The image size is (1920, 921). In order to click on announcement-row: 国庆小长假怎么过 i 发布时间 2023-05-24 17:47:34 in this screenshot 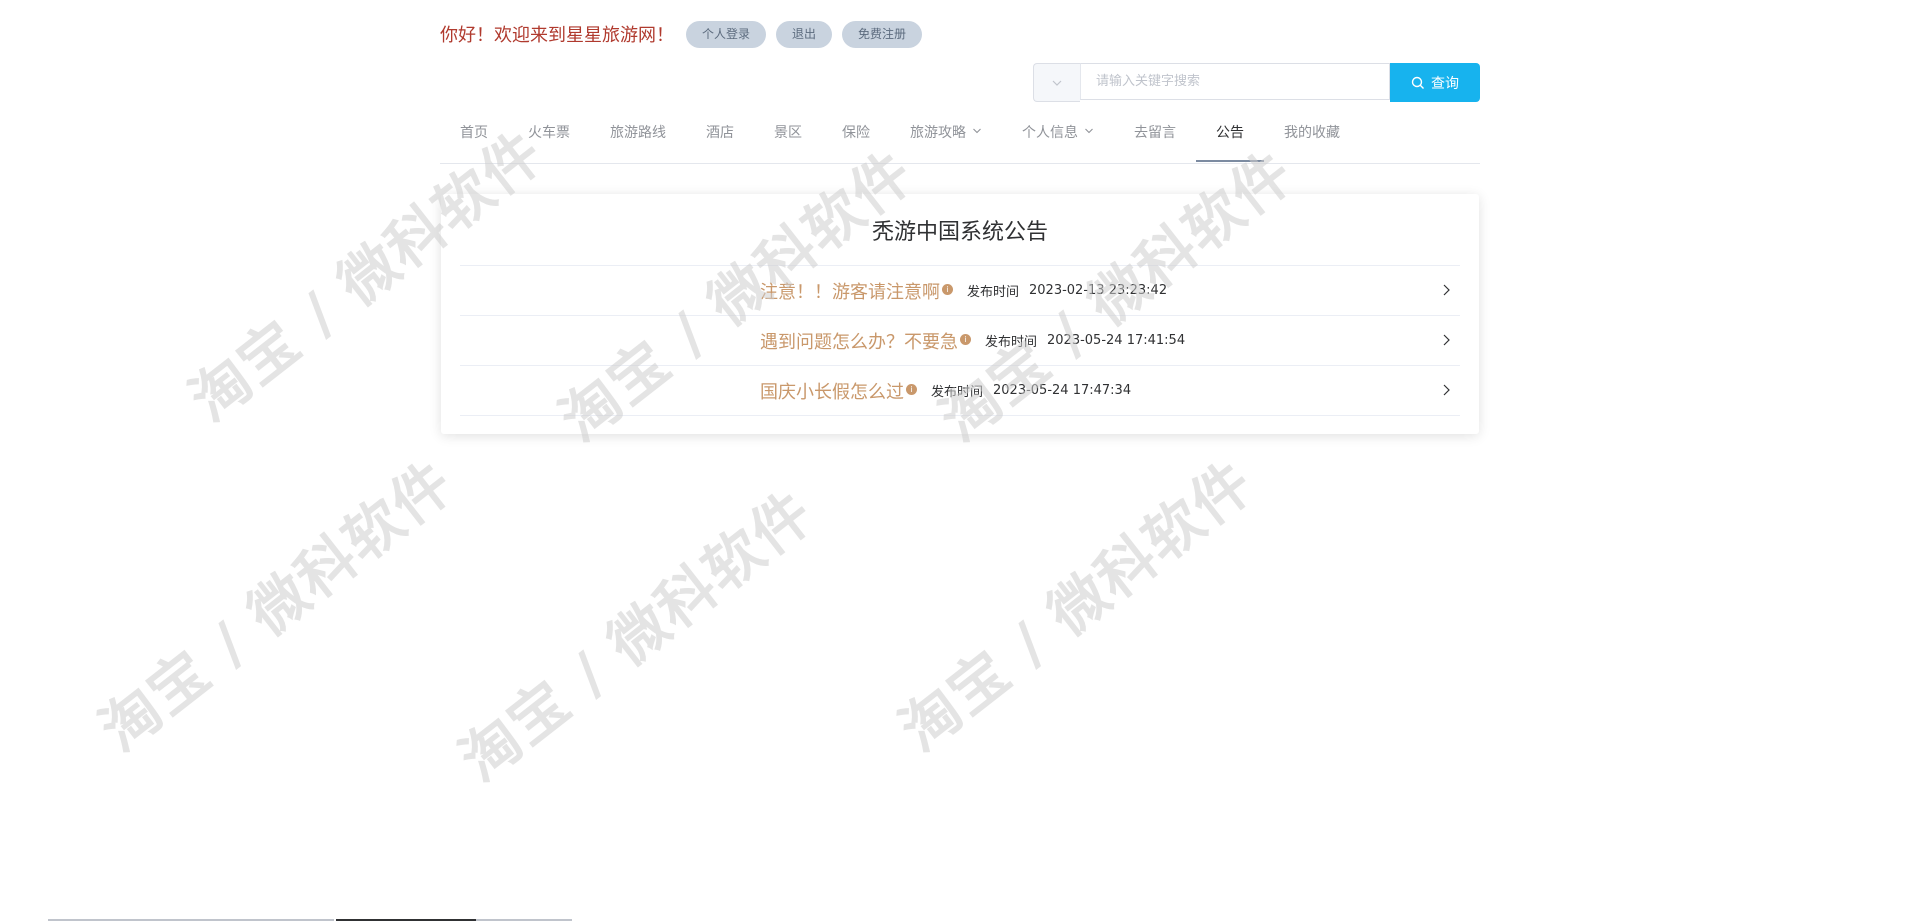, I will do `click(960, 391)`.